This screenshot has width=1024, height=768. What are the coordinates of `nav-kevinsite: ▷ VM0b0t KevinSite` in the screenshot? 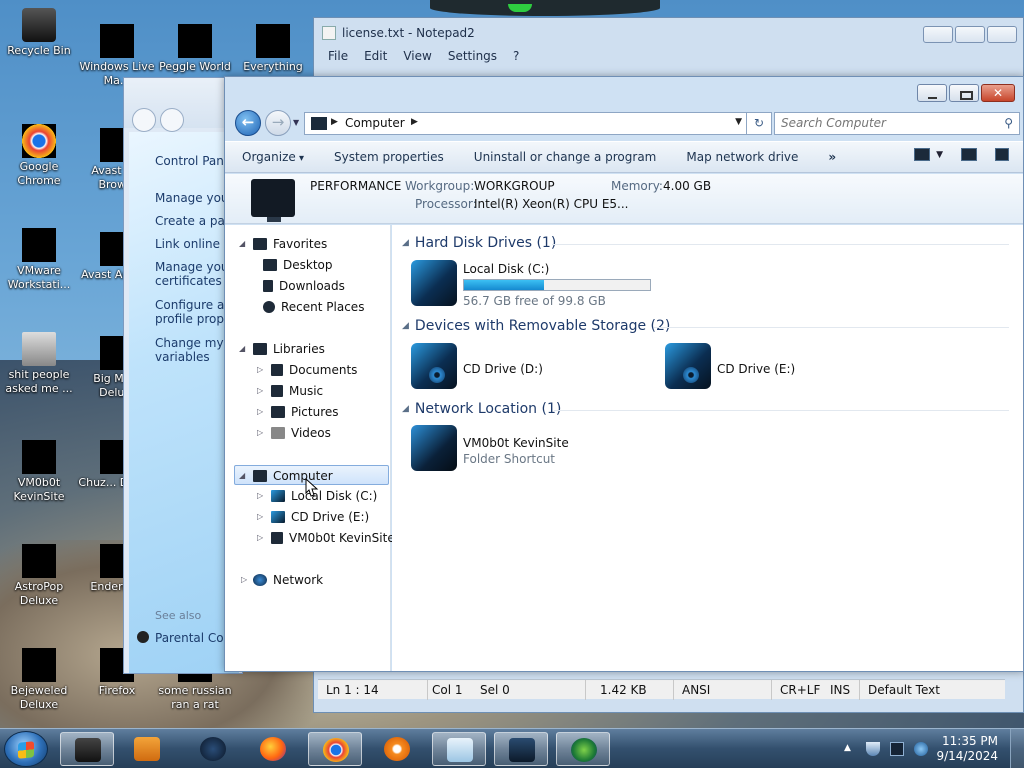 It's located at (326, 538).